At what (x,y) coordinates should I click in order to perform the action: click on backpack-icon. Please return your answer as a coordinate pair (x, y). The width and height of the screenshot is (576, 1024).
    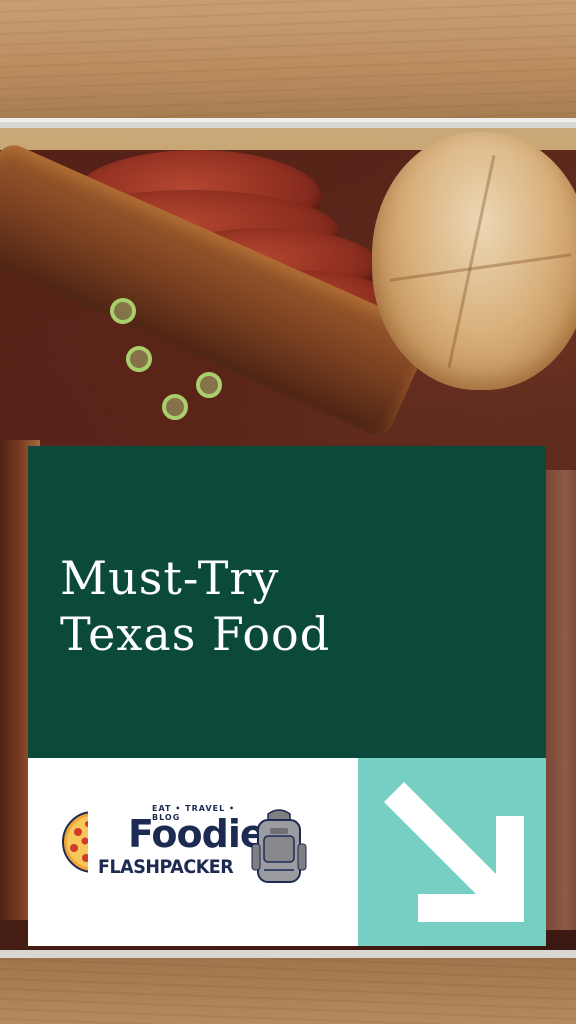
    Looking at the image, I should click on (279, 846).